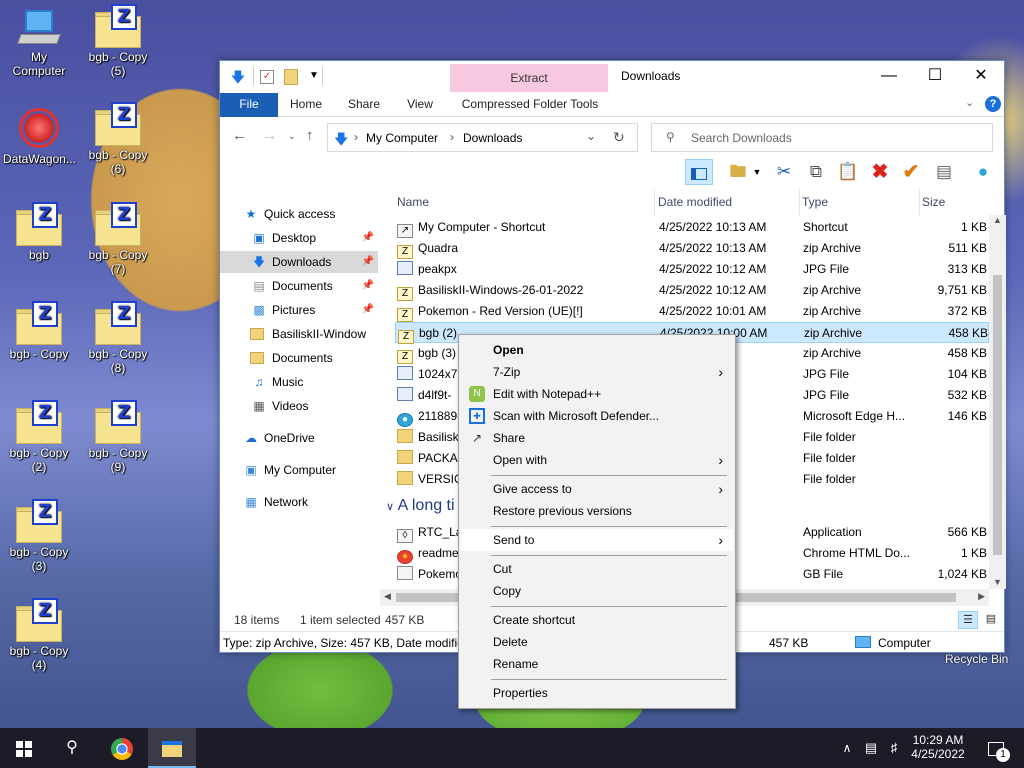 Image resolution: width=1024 pixels, height=768 pixels. I want to click on close-button: ✕, so click(981, 76).